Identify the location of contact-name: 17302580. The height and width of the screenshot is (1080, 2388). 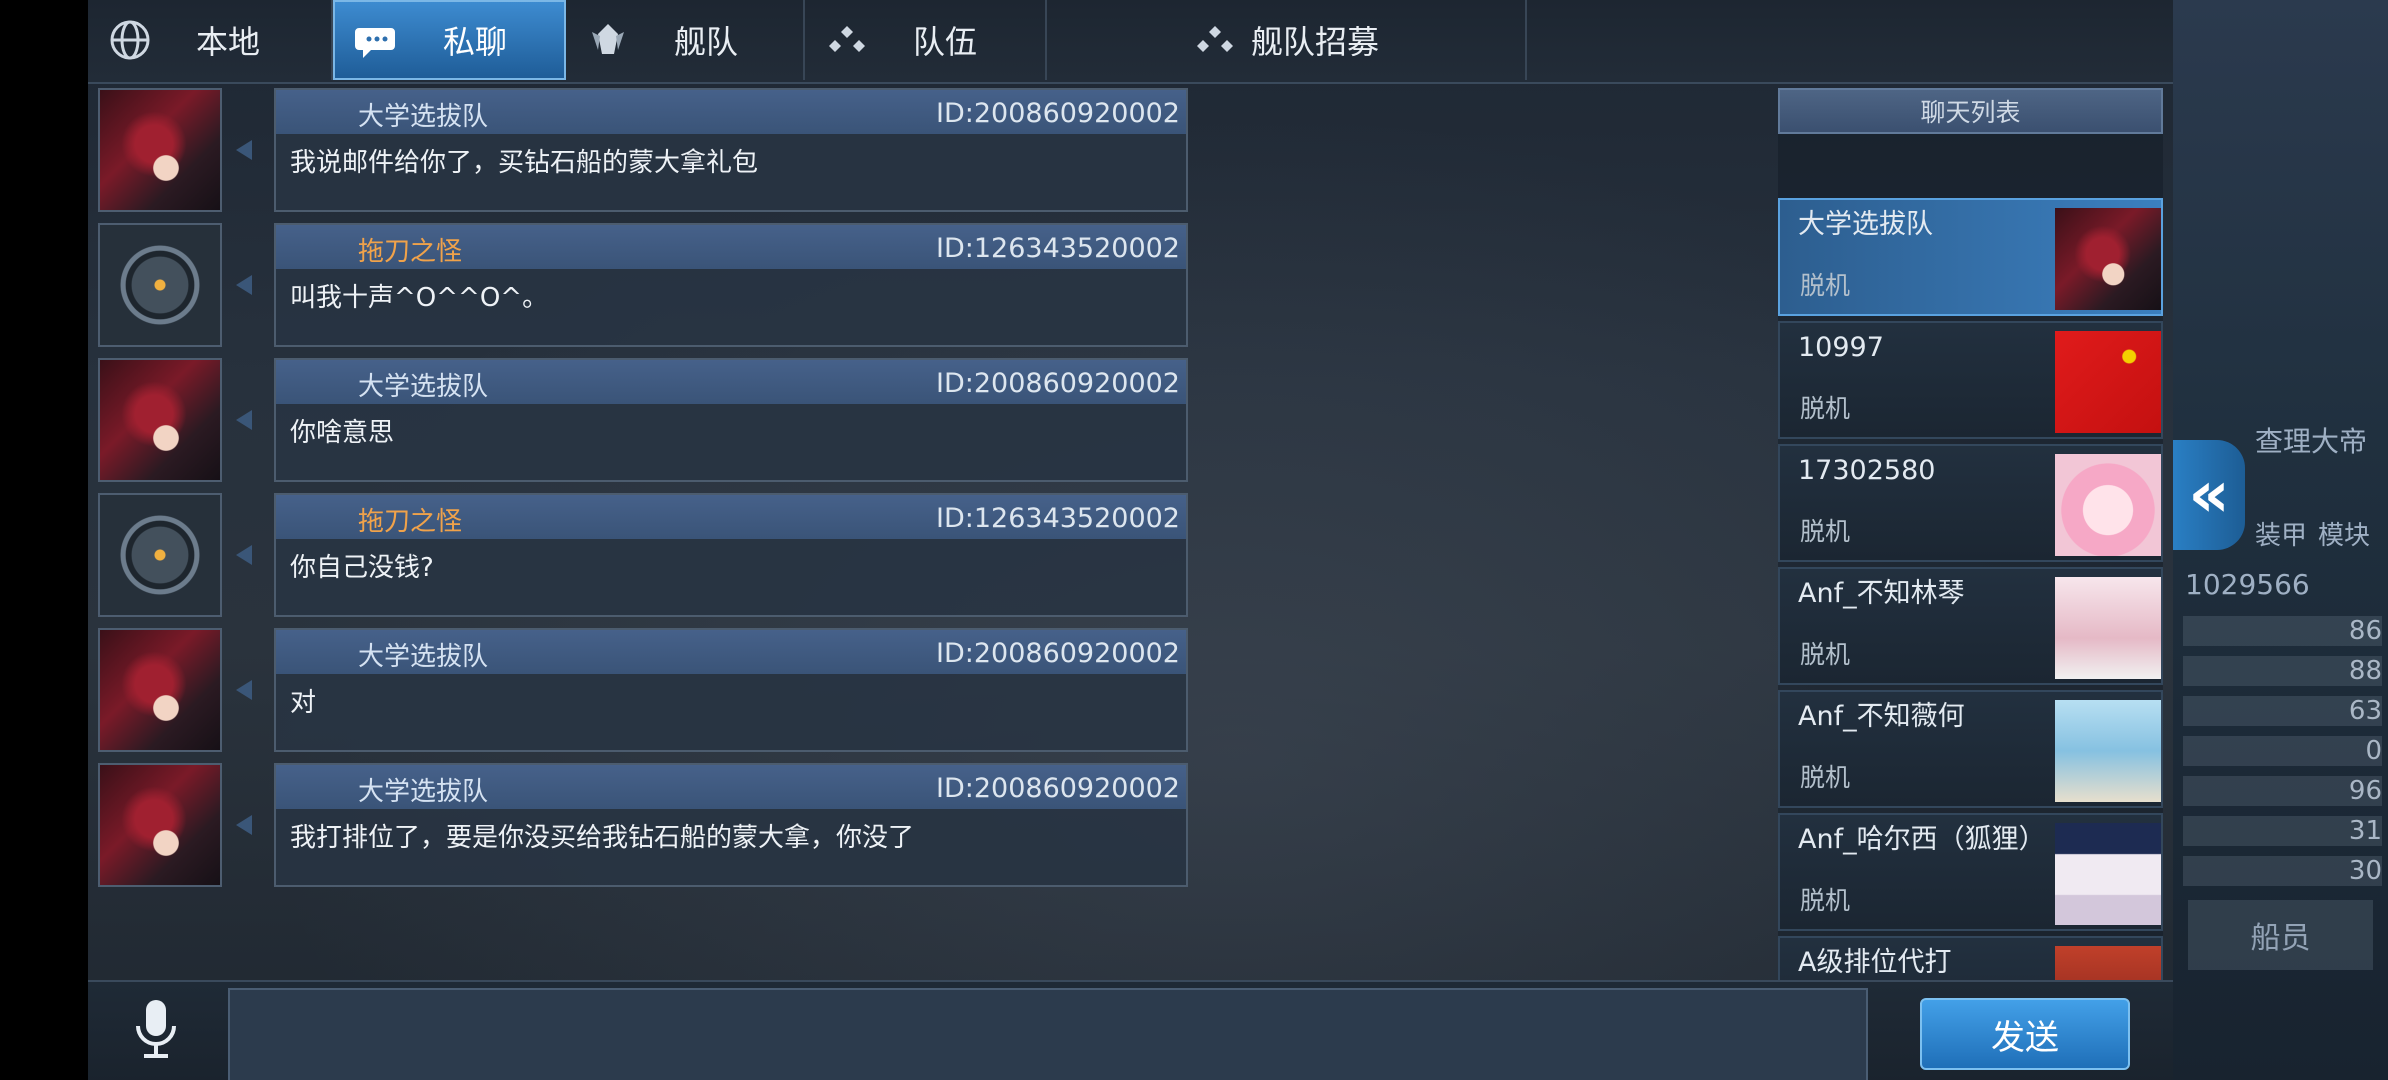
(1867, 470).